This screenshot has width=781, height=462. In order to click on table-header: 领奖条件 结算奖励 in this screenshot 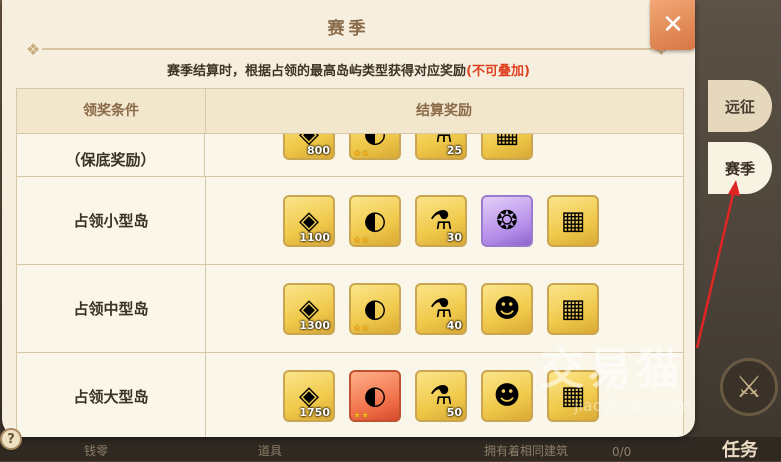, I will do `click(350, 111)`.